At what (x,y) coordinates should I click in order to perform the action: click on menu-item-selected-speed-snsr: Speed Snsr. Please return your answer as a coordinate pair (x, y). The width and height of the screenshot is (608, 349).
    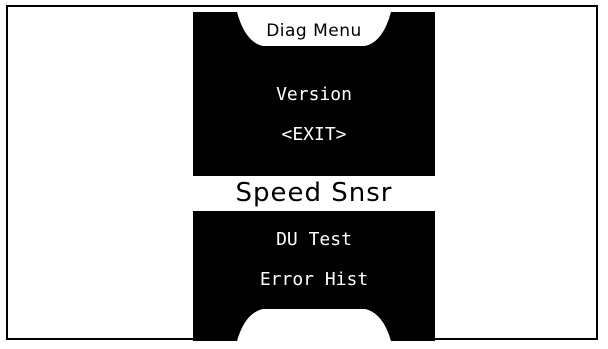
    Looking at the image, I should click on (314, 193).